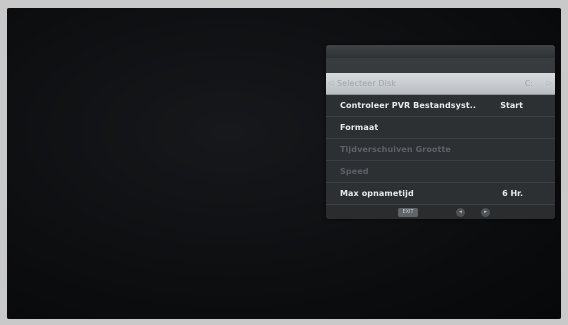 The width and height of the screenshot is (568, 325). What do you see at coordinates (440, 194) in the screenshot?
I see `menu-item-max-recording-time: Max opnametijd 6 Hr.` at bounding box center [440, 194].